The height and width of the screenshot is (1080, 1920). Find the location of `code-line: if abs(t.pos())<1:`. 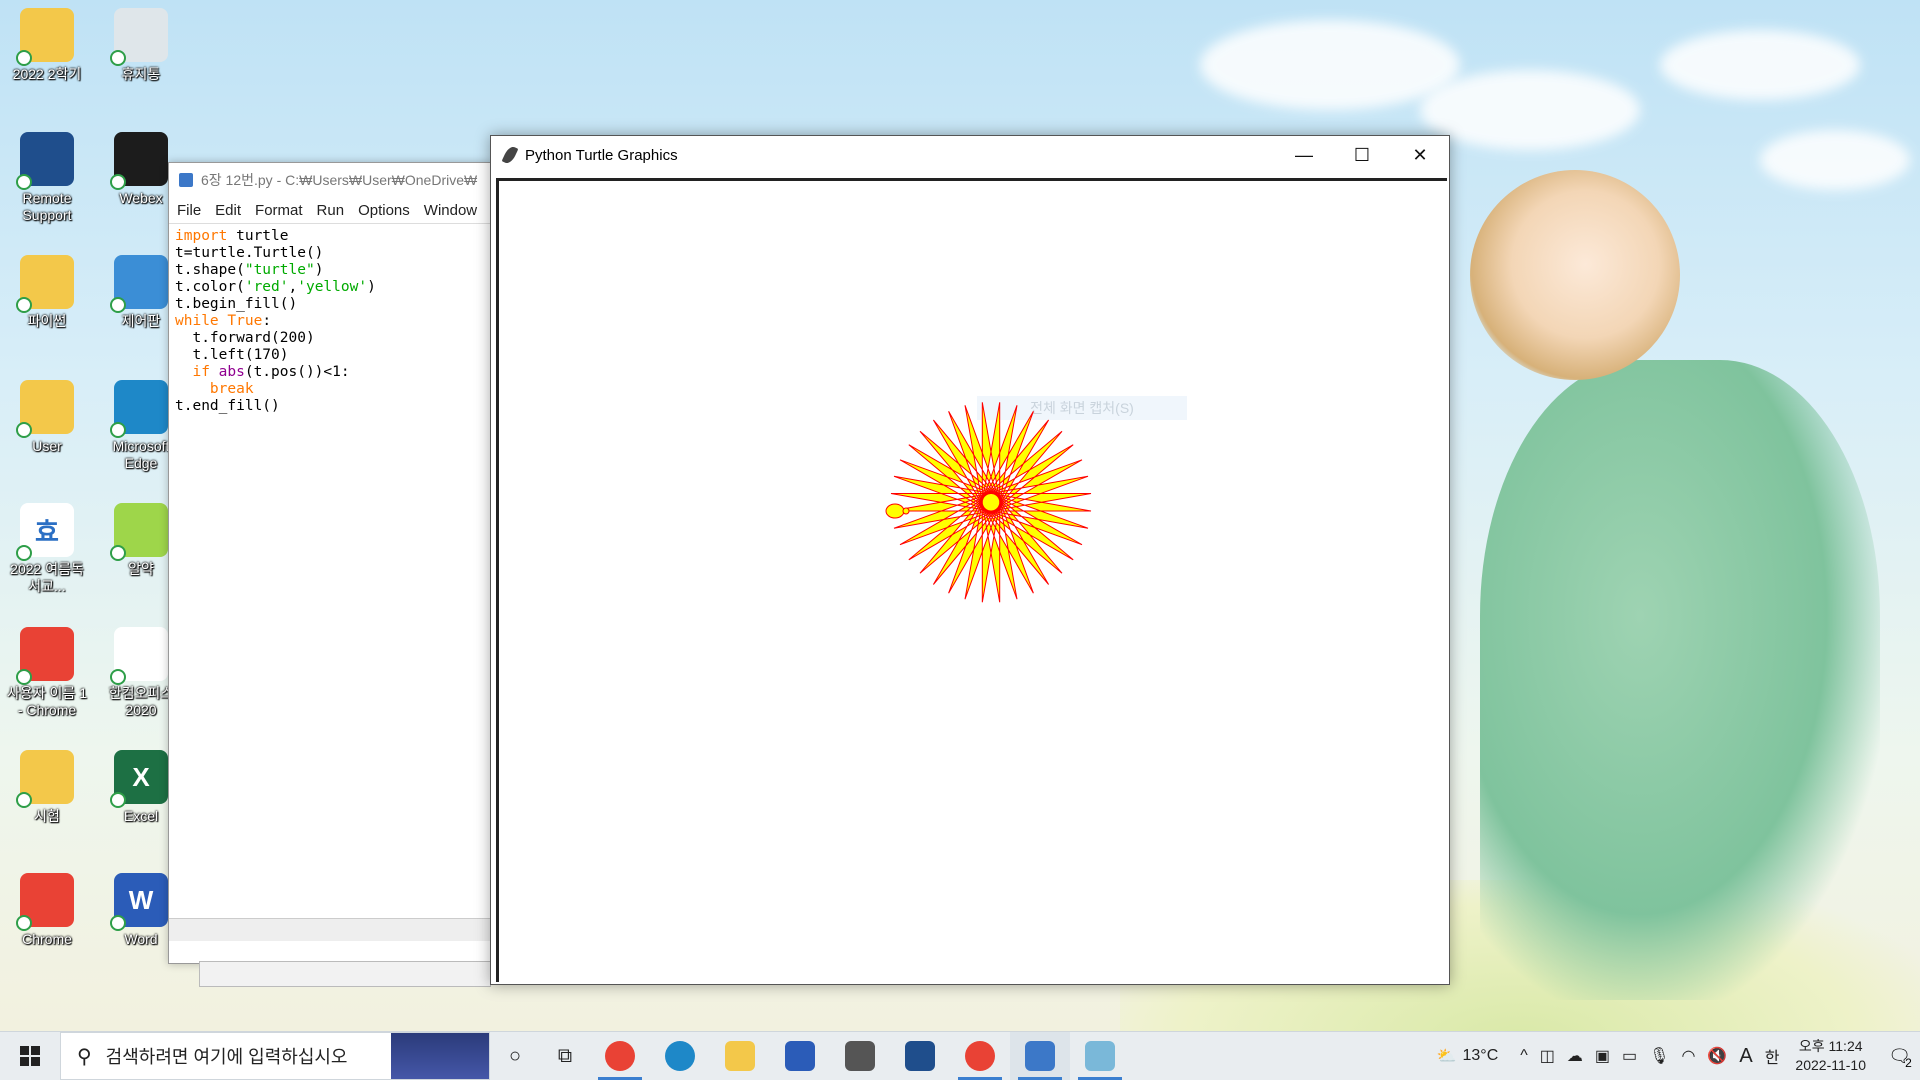

code-line: if abs(t.pos())<1: is located at coordinates (330, 372).